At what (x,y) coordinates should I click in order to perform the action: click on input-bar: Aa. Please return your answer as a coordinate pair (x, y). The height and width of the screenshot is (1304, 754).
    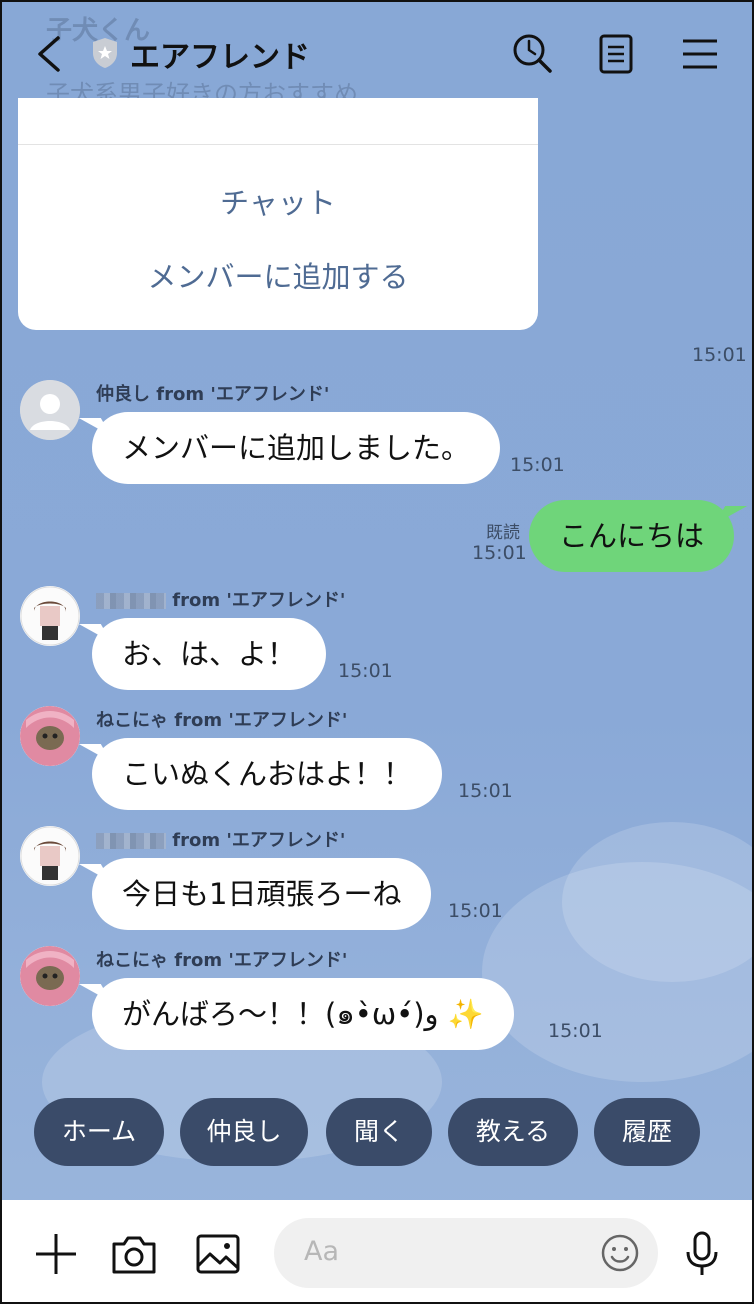
    Looking at the image, I should click on (377, 1251).